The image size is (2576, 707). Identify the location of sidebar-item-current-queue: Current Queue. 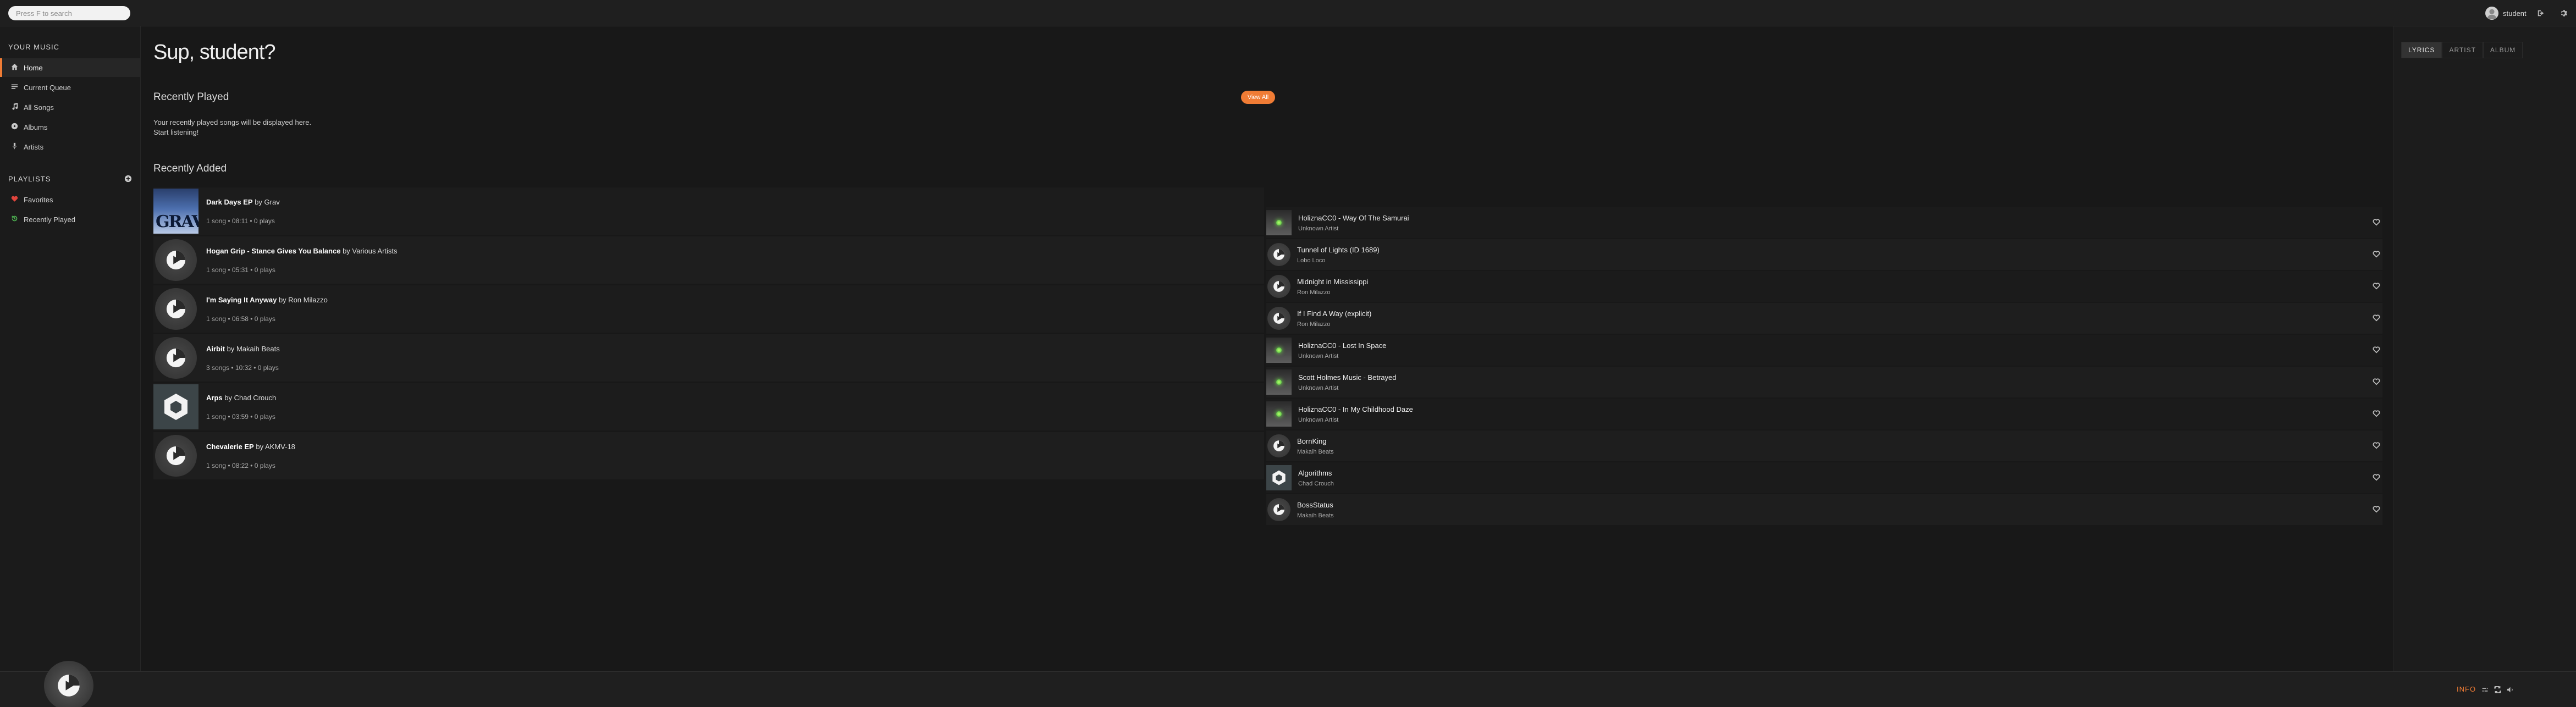
(70, 87).